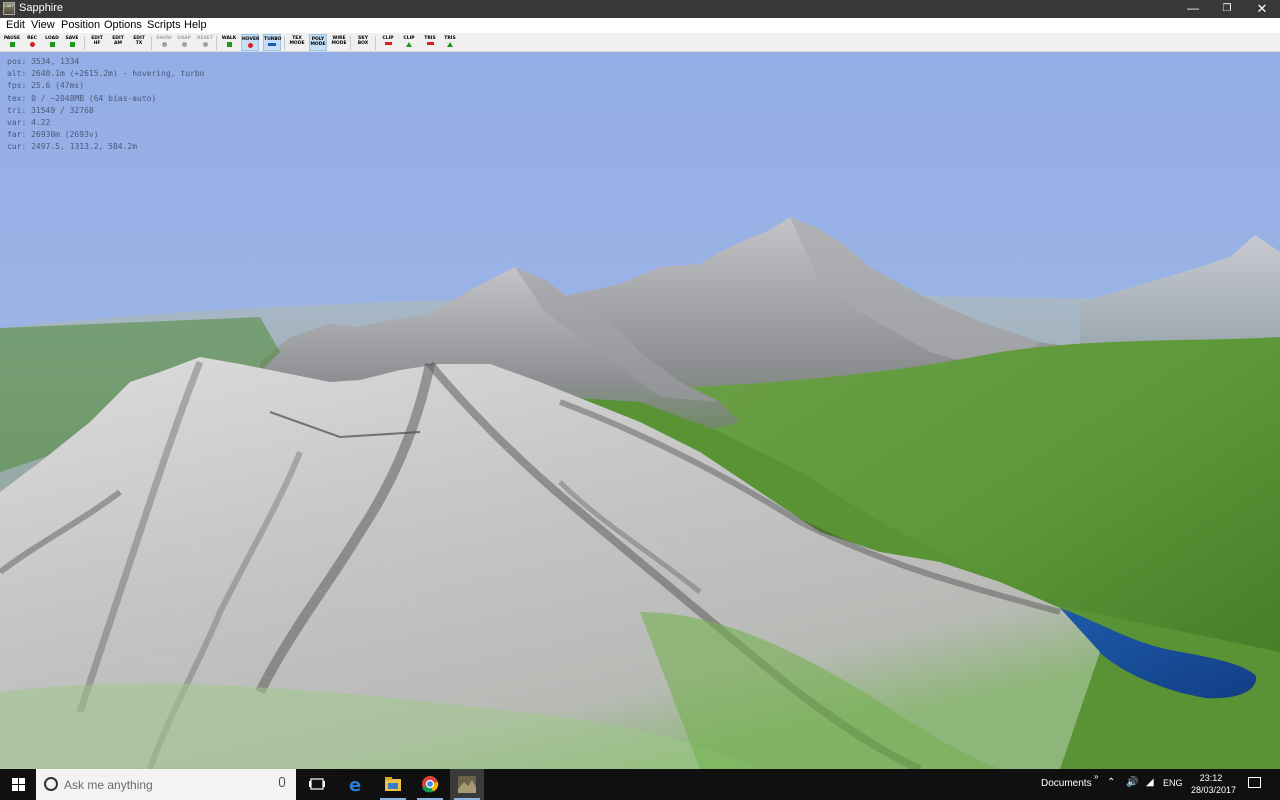  What do you see at coordinates (32, 38) in the screenshot?
I see `toolbar-button-label: REC` at bounding box center [32, 38].